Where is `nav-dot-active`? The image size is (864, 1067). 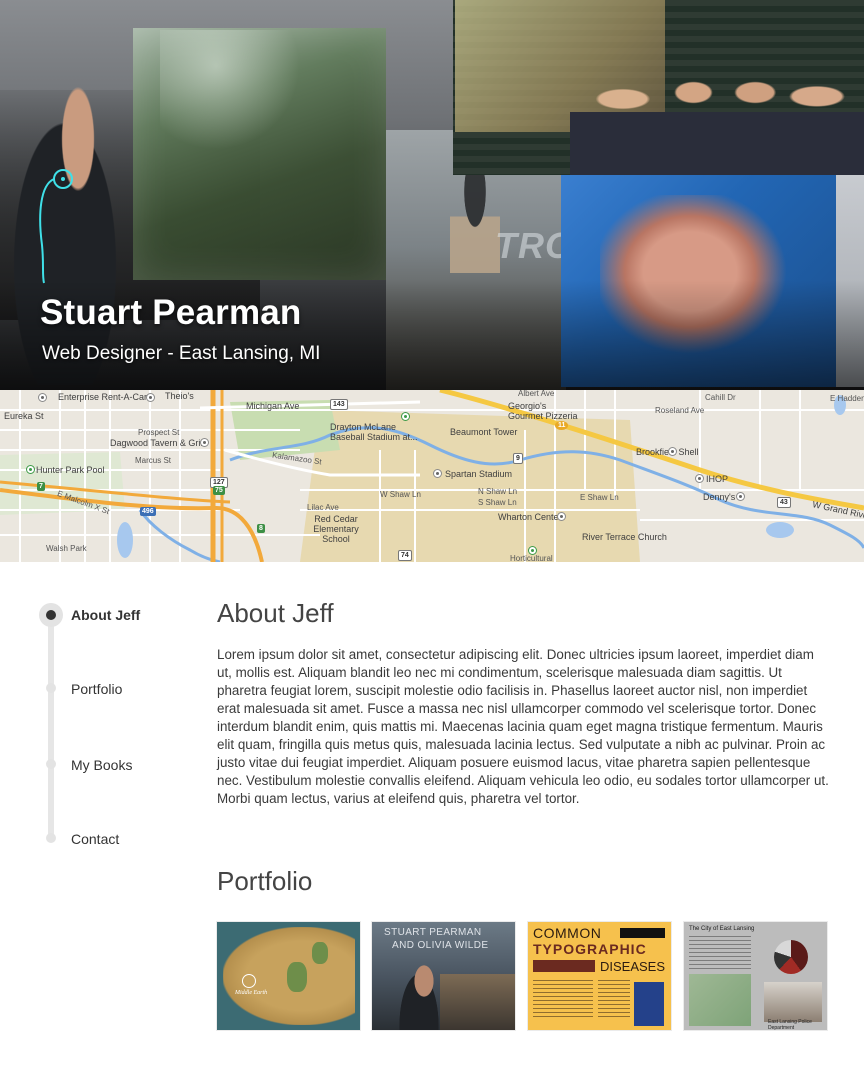 nav-dot-active is located at coordinates (51, 615).